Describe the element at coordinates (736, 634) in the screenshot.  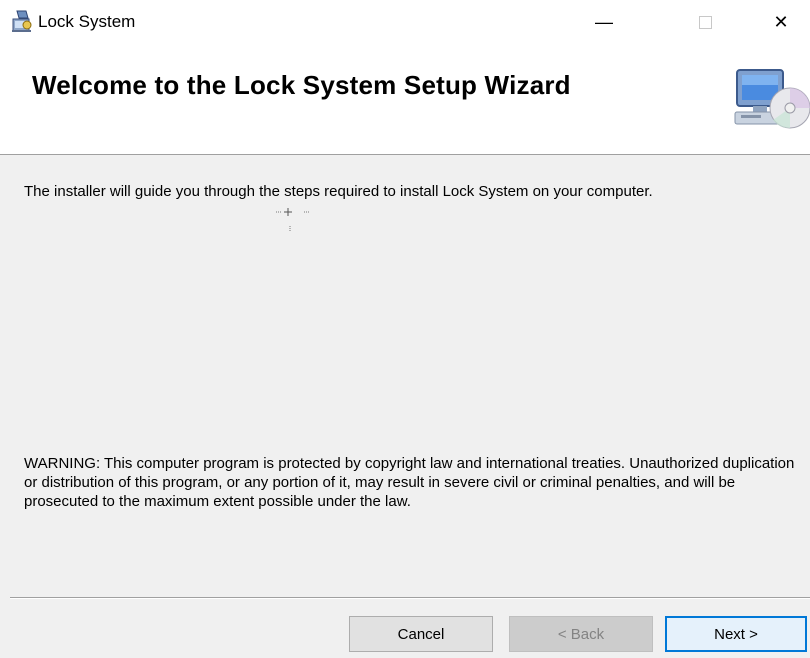
I see `next-button: Next >` at that location.